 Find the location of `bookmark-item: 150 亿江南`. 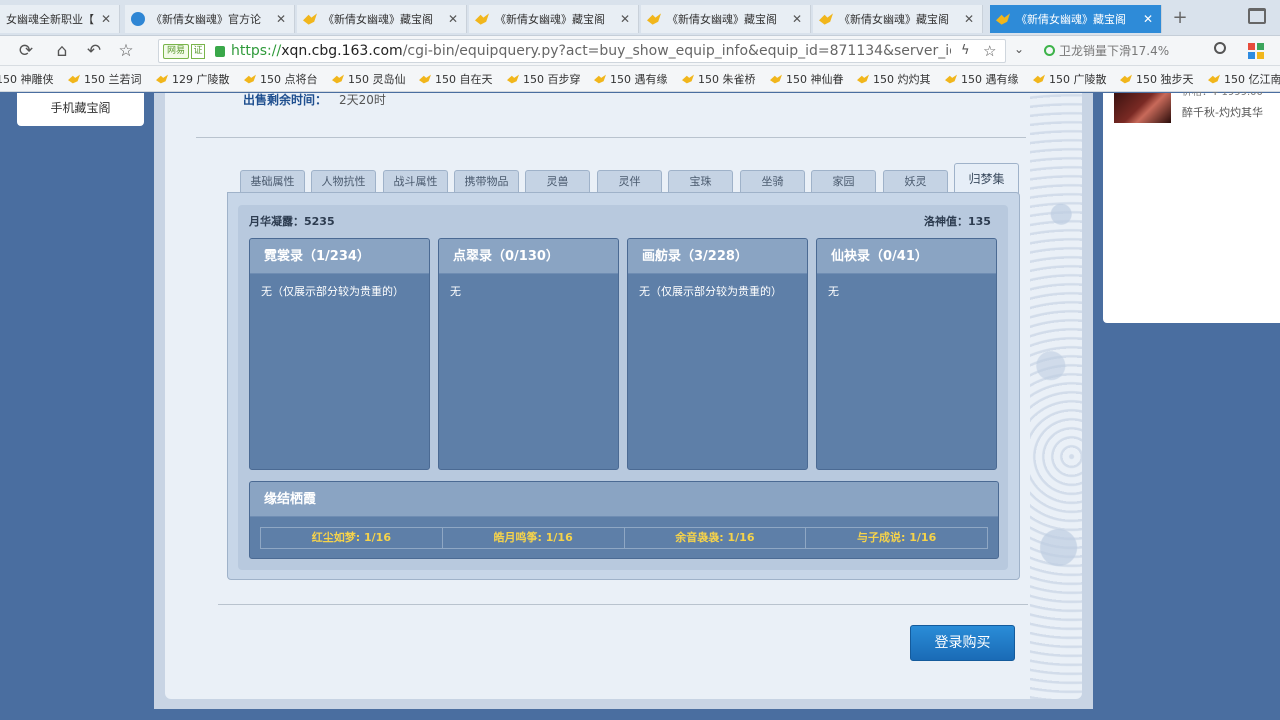

bookmark-item: 150 亿江南 is located at coordinates (1244, 79).